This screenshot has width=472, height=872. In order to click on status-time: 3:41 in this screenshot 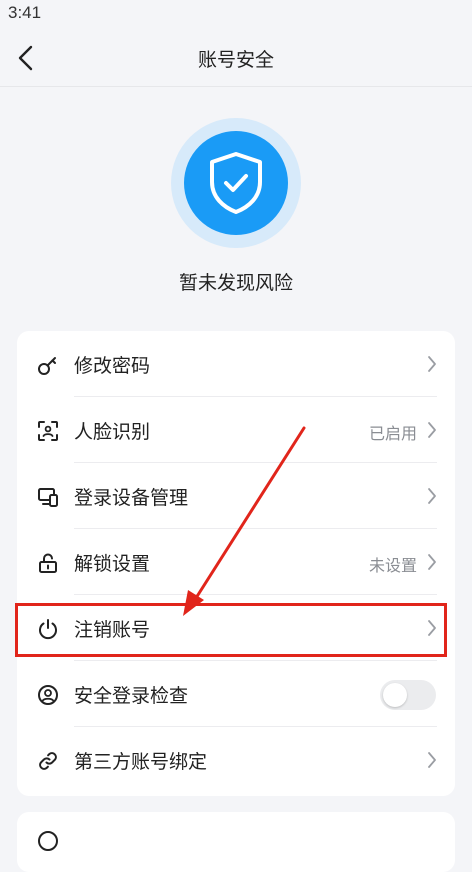, I will do `click(25, 12)`.